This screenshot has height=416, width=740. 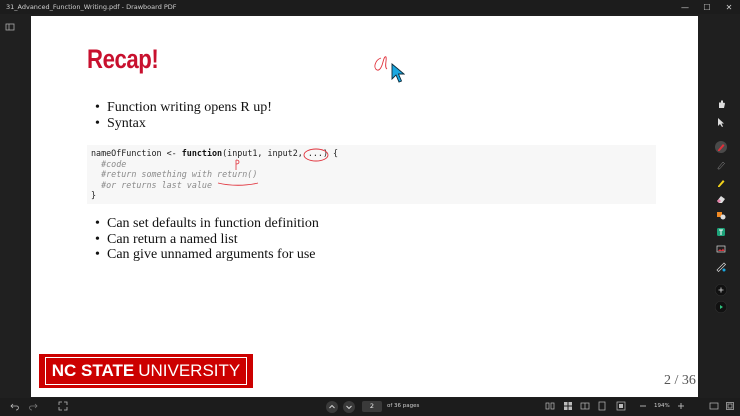 What do you see at coordinates (372, 406) in the screenshot?
I see `page-number-input: 2` at bounding box center [372, 406].